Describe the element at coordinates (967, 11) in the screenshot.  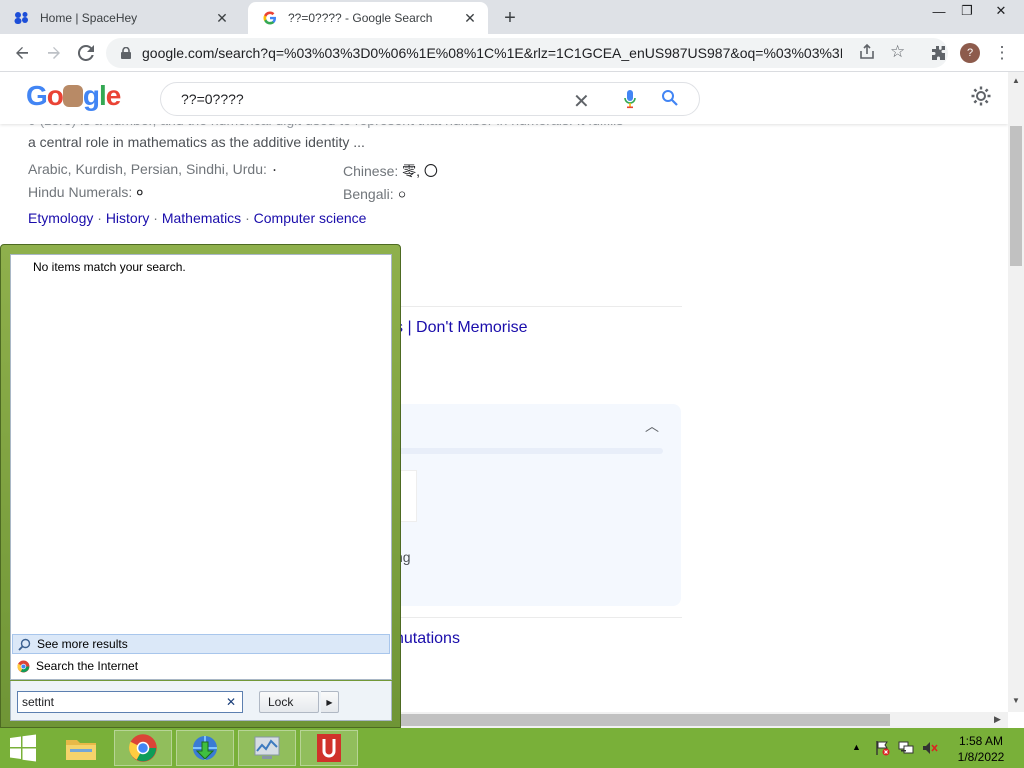
I see `restore-button: ❐` at that location.